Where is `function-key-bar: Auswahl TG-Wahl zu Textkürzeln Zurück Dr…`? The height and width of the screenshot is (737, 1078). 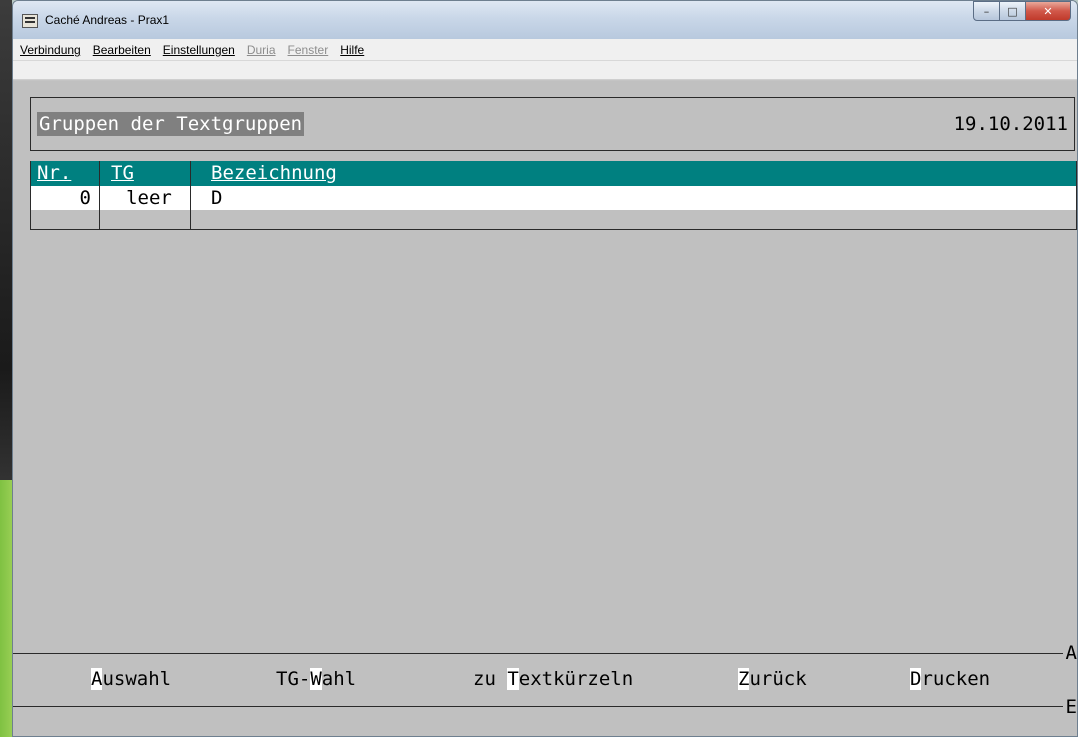
function-key-bar: Auswahl TG-Wahl zu Textkürzeln Zurück Dr… is located at coordinates (545, 681).